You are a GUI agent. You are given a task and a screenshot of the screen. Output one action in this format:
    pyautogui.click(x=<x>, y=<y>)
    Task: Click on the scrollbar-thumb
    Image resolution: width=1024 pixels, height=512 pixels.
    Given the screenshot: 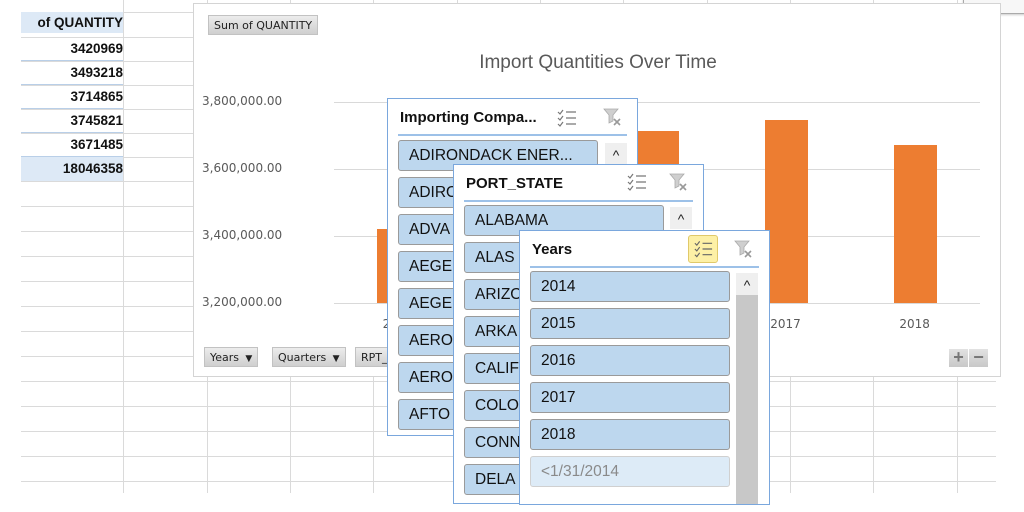 What is the action you would take?
    pyautogui.click(x=747, y=399)
    